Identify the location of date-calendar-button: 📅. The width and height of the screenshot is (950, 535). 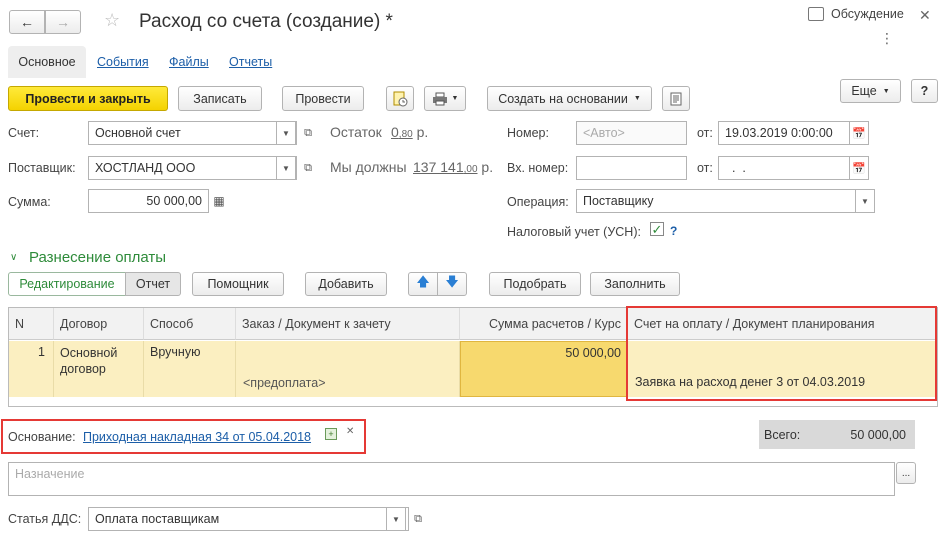
(859, 133).